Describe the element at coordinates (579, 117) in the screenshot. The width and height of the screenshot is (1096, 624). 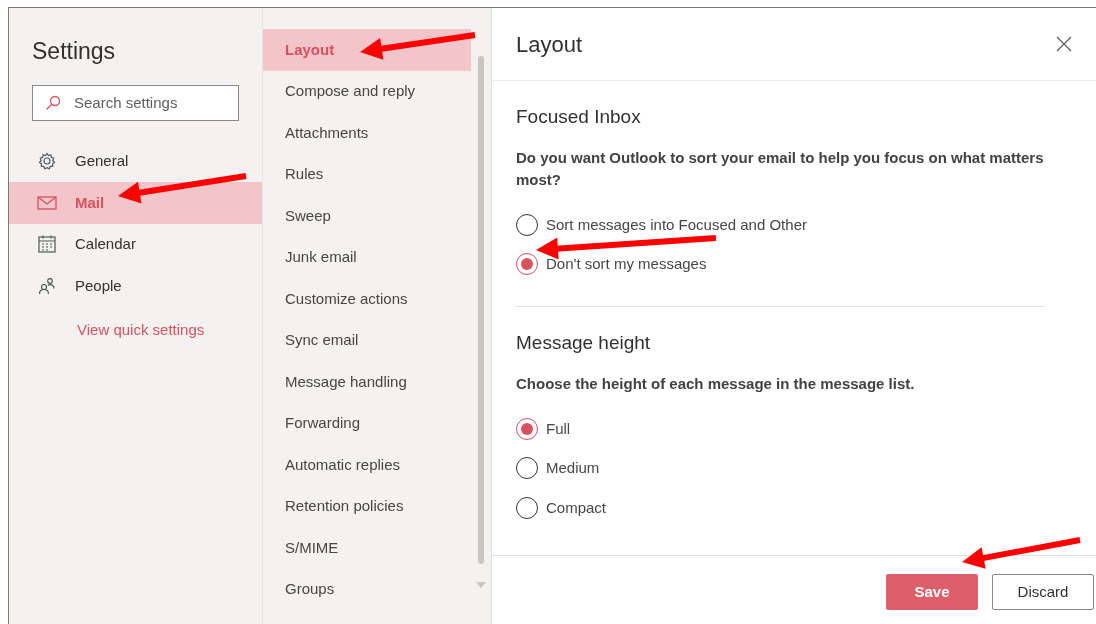
I see `section-heading: Focused Inbox` at that location.